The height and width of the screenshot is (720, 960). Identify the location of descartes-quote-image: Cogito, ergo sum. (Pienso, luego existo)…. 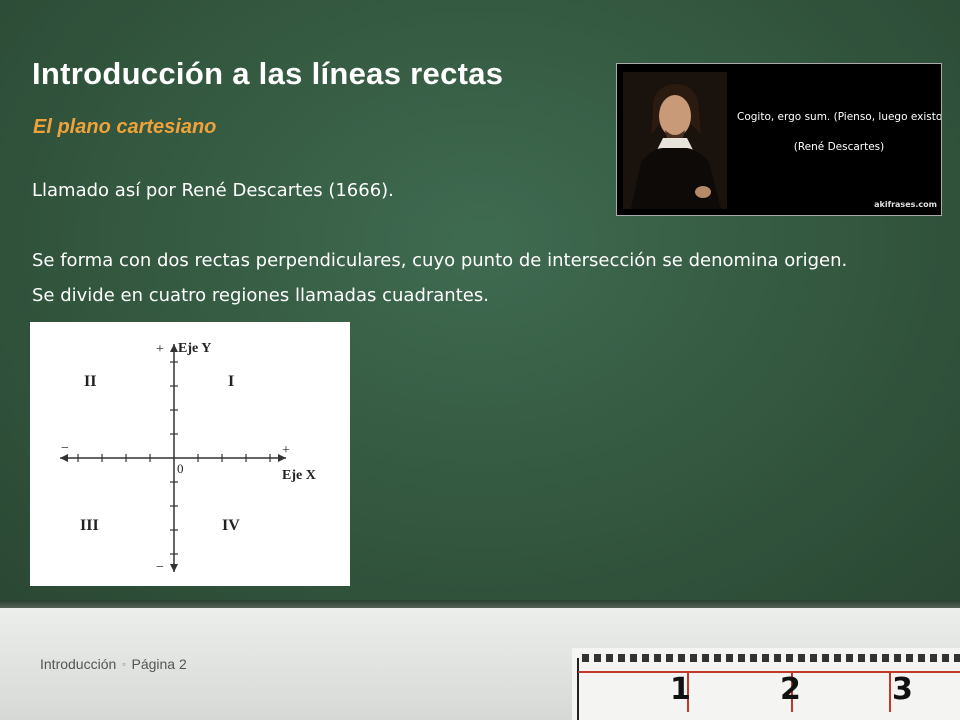
(779, 139).